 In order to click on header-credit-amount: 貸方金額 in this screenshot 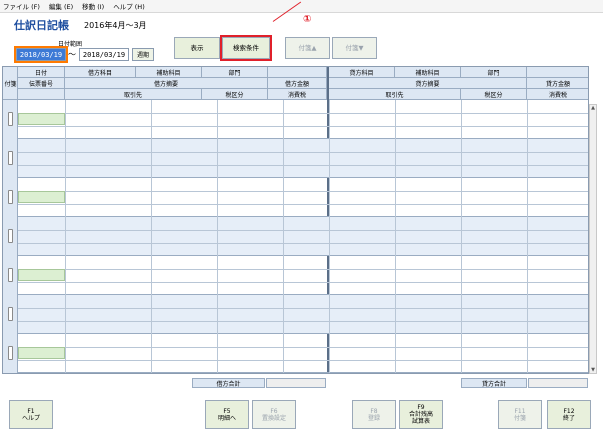, I will do `click(557, 83)`.